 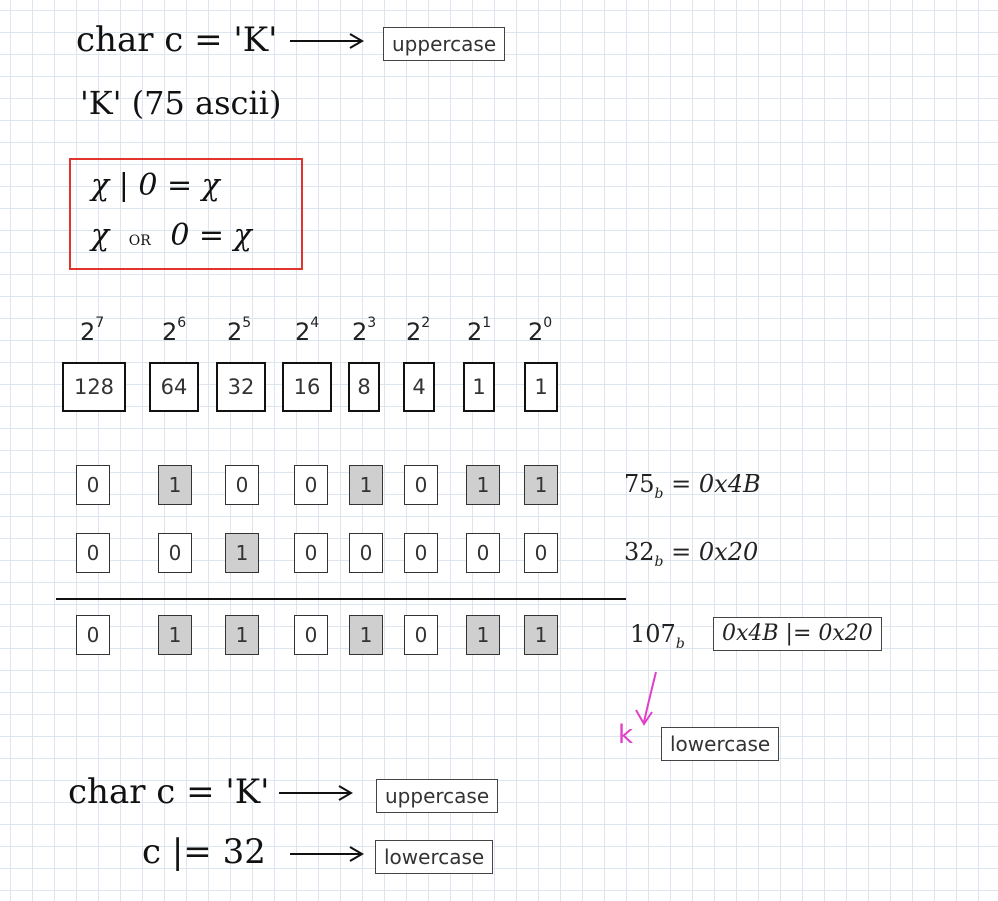 I want to click on place-value-box: 64, so click(x=174, y=387).